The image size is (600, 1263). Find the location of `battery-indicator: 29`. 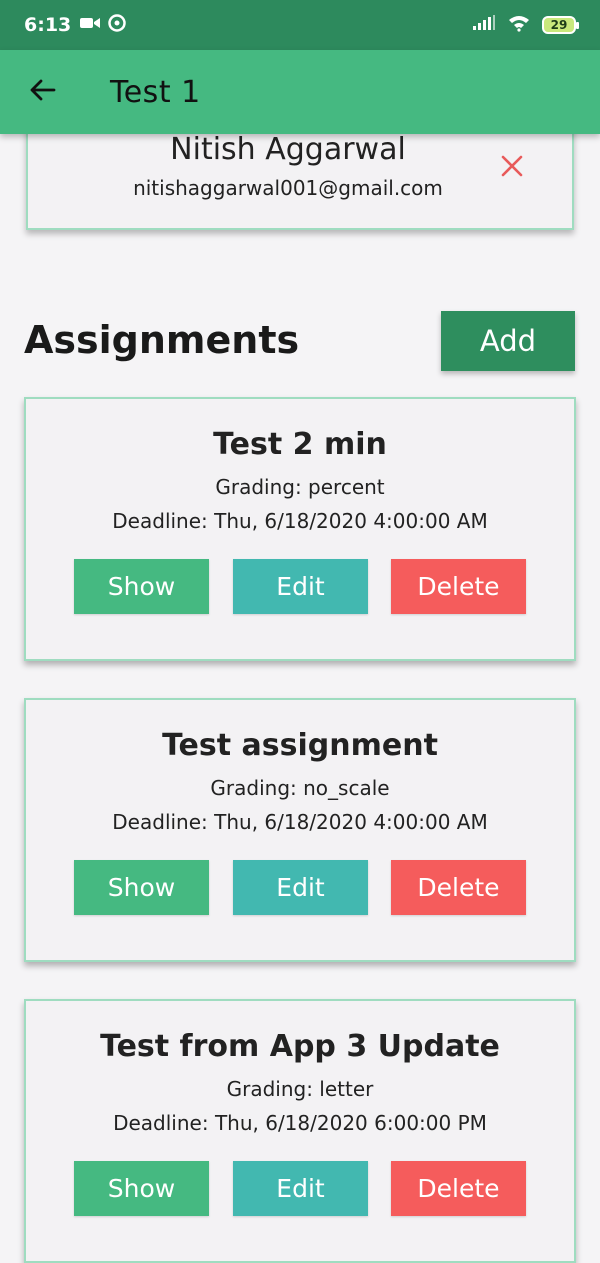

battery-indicator: 29 is located at coordinates (560, 25).